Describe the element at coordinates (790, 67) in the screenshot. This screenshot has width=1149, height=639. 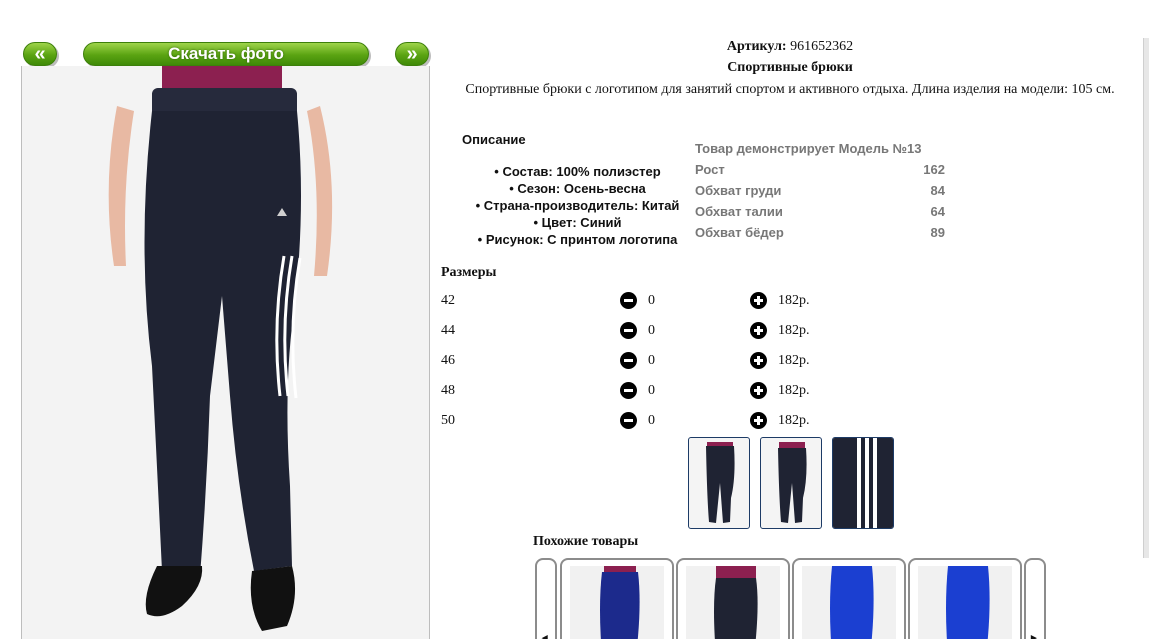
I see `product-title: Спортивные брюки` at that location.